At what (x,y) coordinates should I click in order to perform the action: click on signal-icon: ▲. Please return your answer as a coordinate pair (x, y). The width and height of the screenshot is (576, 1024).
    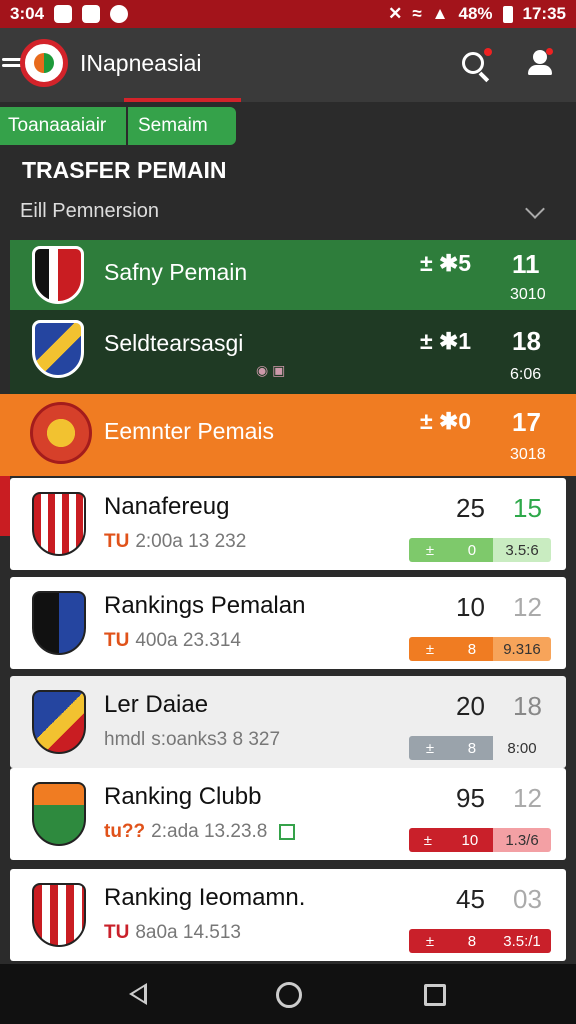
    Looking at the image, I should click on (440, 13).